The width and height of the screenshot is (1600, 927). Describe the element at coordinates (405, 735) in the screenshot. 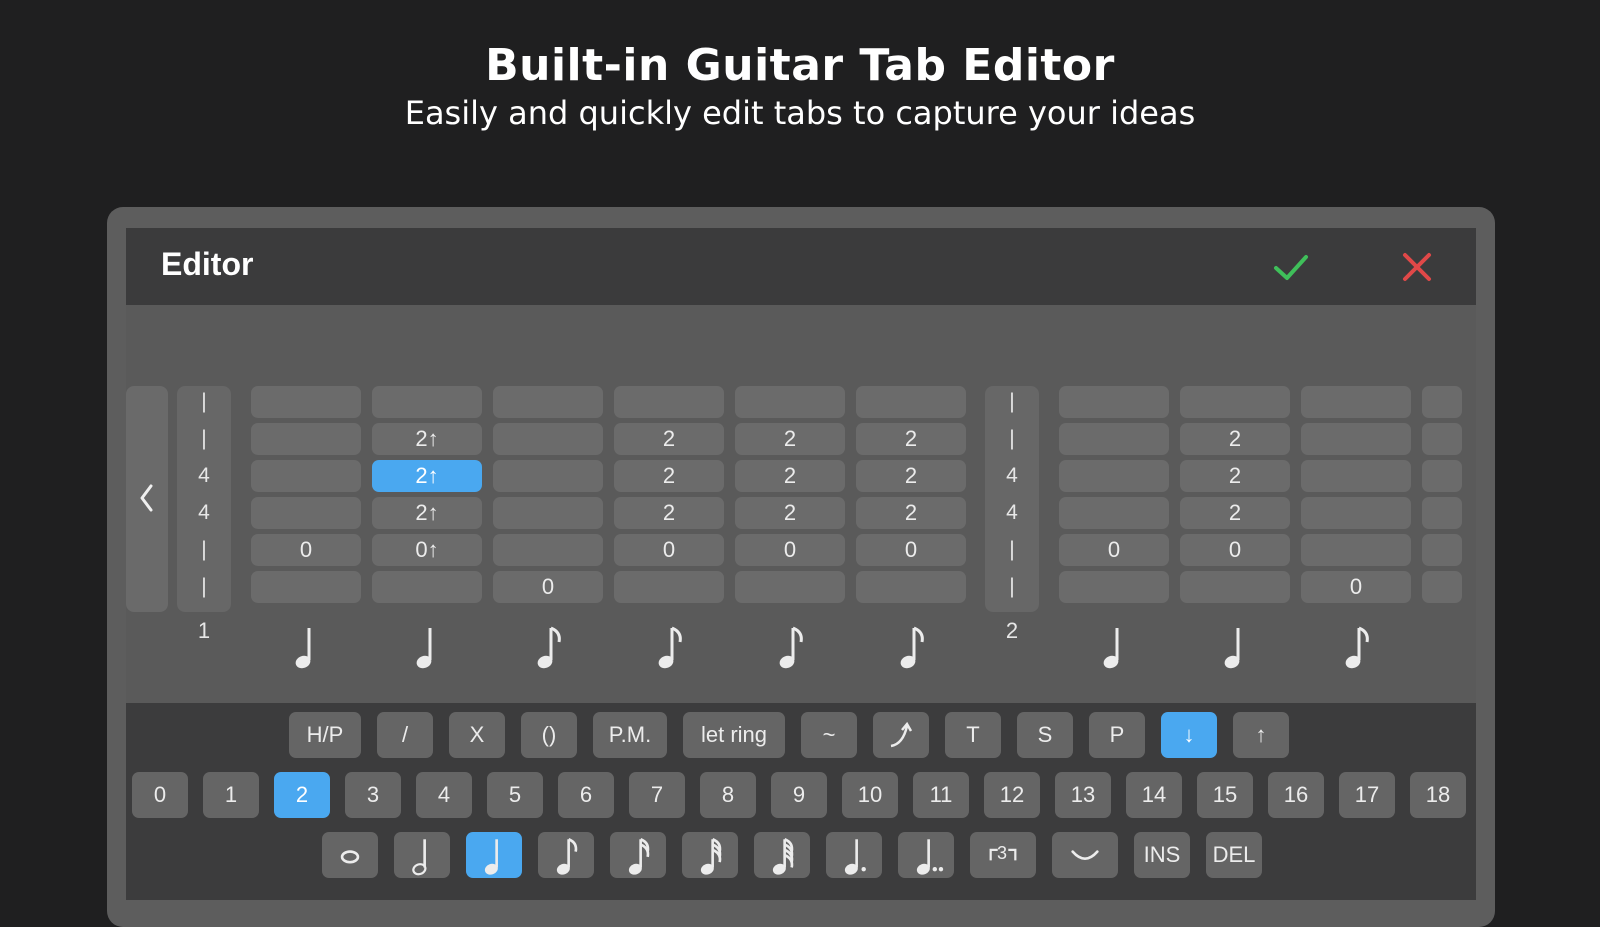

I see `effect-key: /` at that location.